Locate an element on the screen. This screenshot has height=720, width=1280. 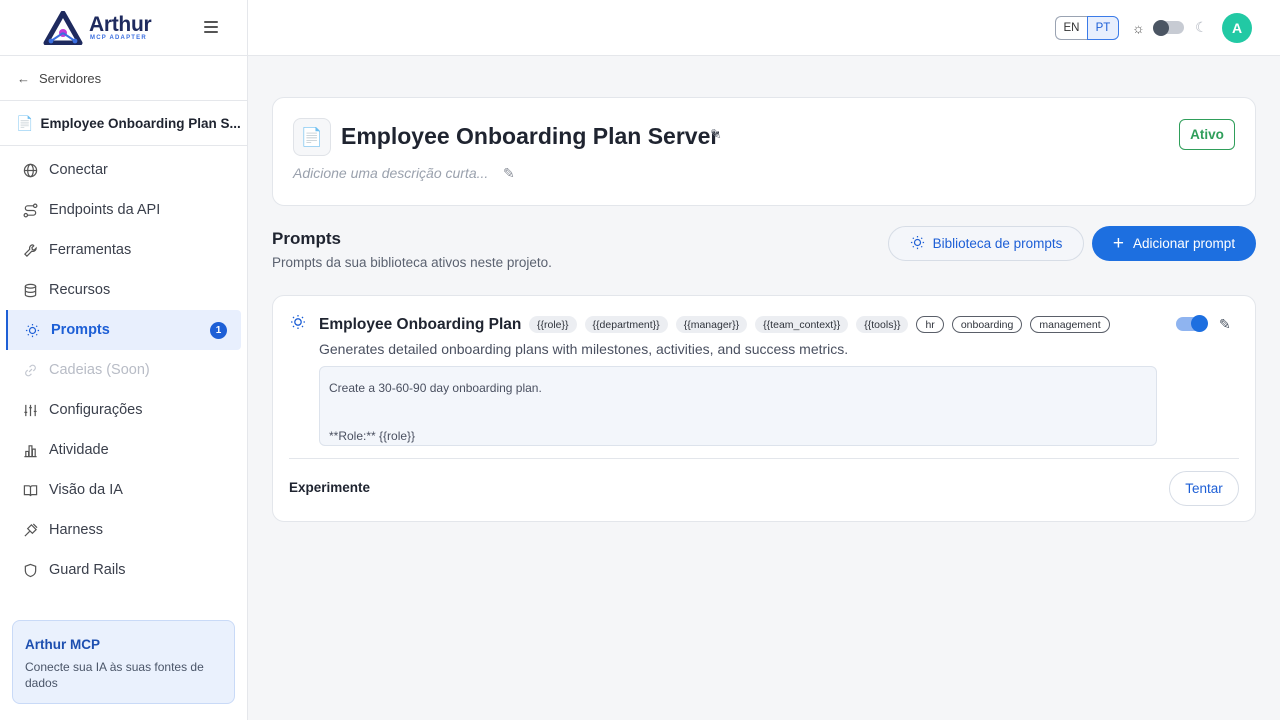
sidebar-item-endpoints: Endpoints da API is located at coordinates (120, 210).